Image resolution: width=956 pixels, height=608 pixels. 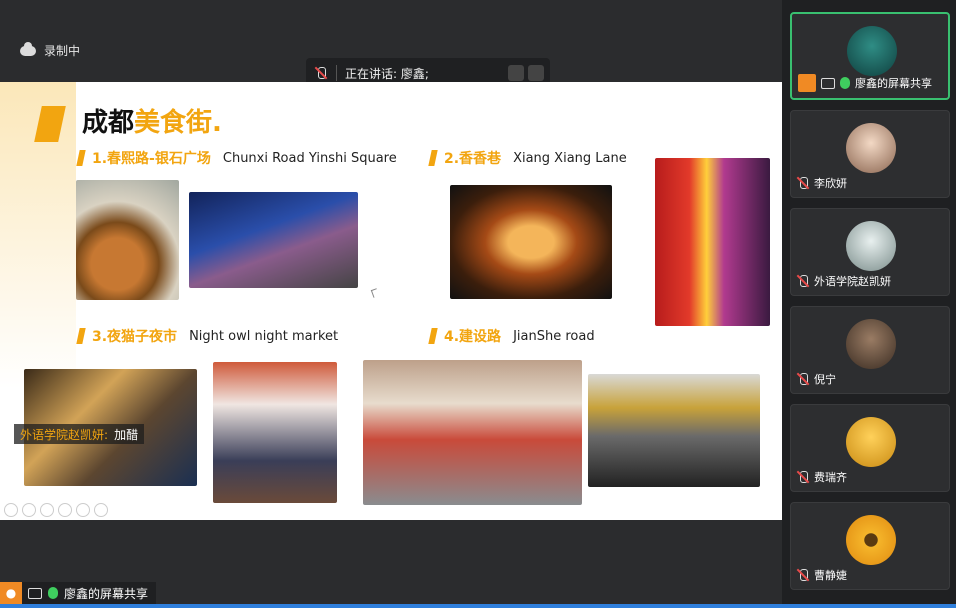 What do you see at coordinates (56, 510) in the screenshot?
I see `slide-controls` at bounding box center [56, 510].